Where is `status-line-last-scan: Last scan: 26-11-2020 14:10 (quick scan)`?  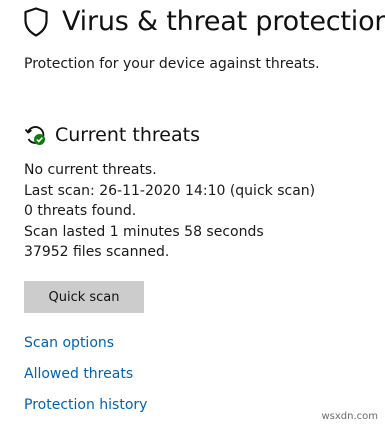 status-line-last-scan: Last scan: 26-11-2020 14:10 (quick scan) is located at coordinates (170, 190).